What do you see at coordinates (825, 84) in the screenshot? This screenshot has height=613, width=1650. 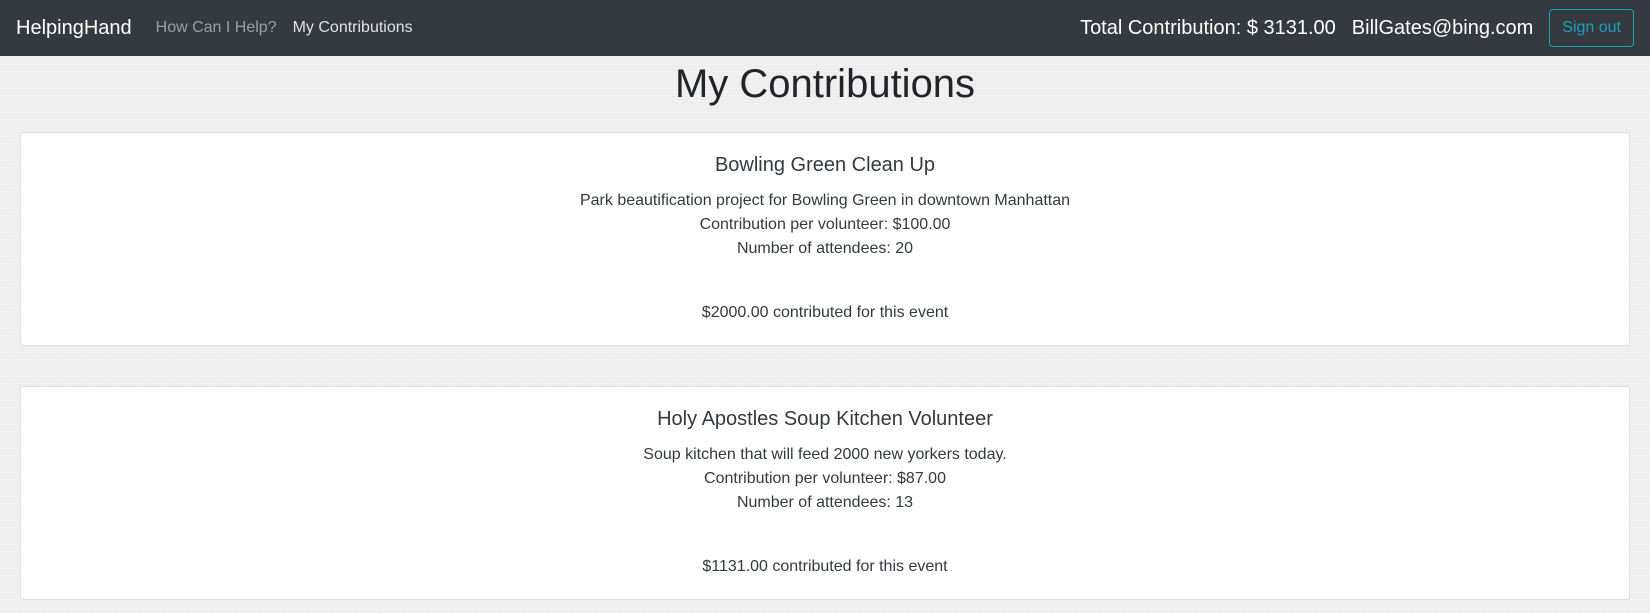 I see `page-title: My Contributions` at bounding box center [825, 84].